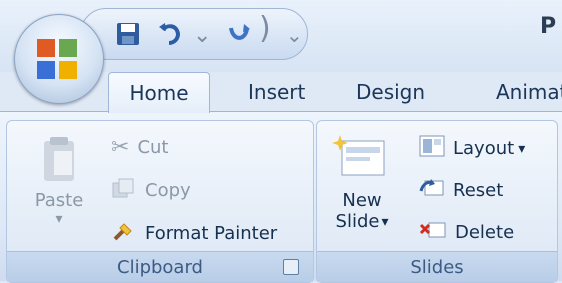 This screenshot has width=562, height=283. Describe the element at coordinates (238, 34) in the screenshot. I see `redo-icon` at that location.